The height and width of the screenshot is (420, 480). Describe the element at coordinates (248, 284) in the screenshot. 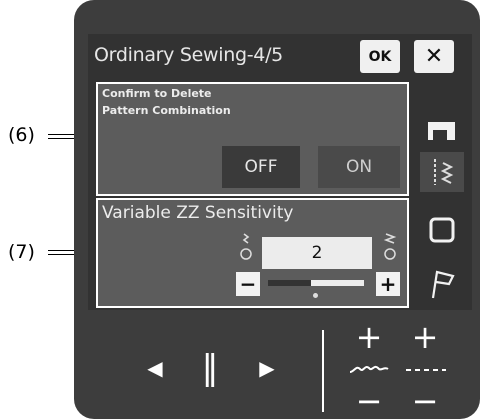

I see `minus-button: −` at that location.